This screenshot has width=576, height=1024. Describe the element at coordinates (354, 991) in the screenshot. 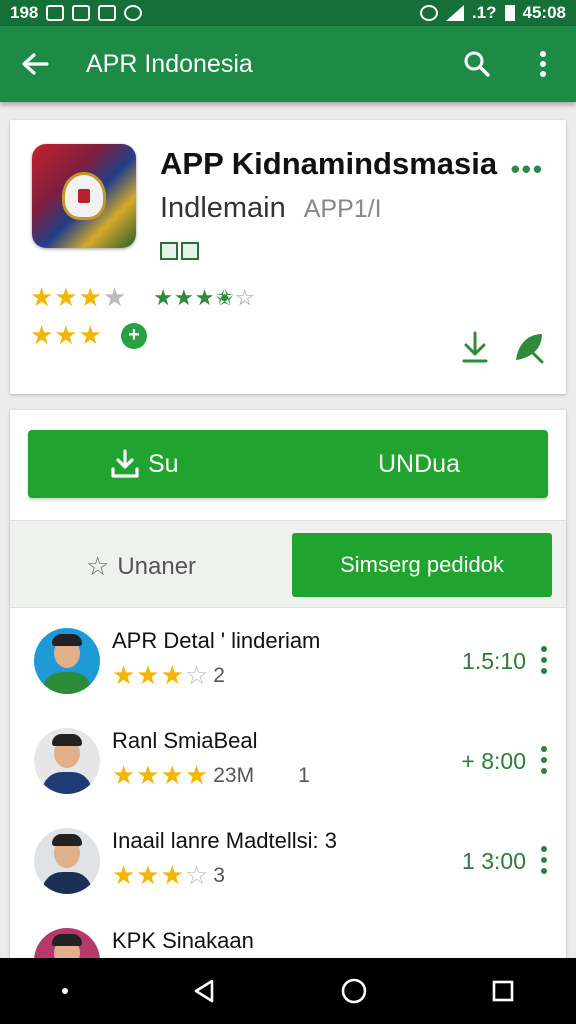

I see `nav-home-icon` at that location.